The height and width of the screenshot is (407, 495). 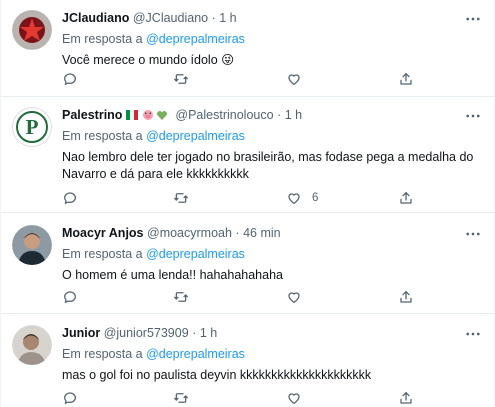 I want to click on svg-text: P, so click(x=32, y=127).